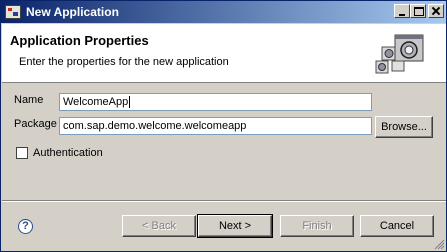 The width and height of the screenshot is (447, 252). Describe the element at coordinates (130, 102) in the screenshot. I see `text-caret` at that location.